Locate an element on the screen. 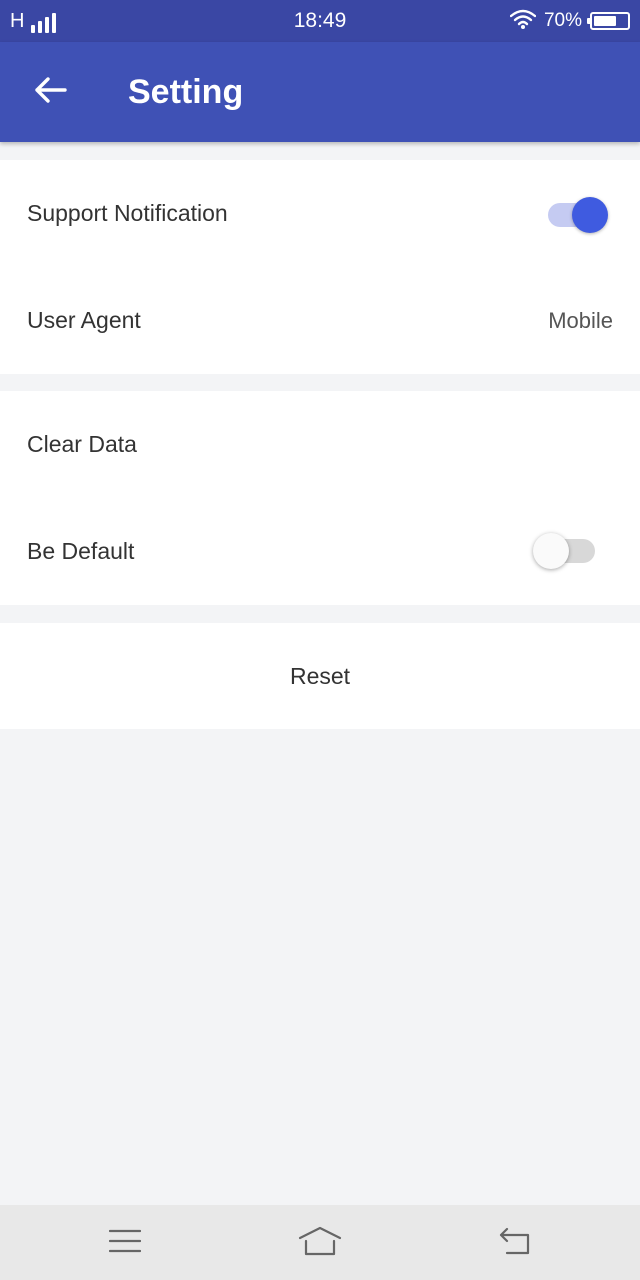  back-button is located at coordinates (50, 92).